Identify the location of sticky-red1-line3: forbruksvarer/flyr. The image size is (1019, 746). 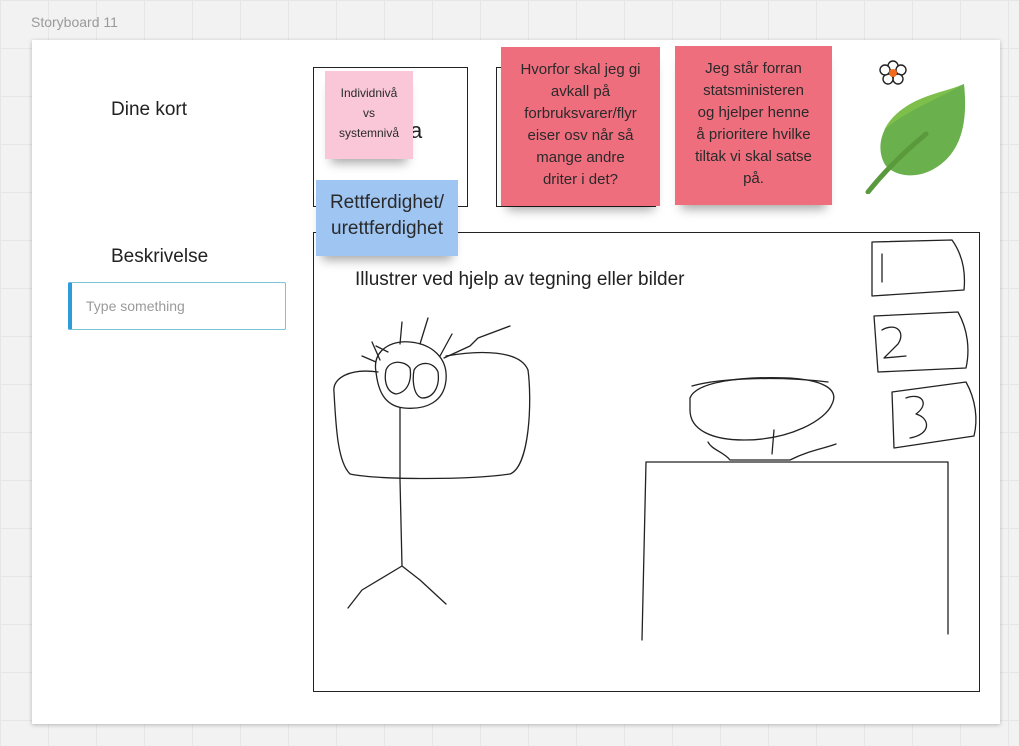
(580, 113).